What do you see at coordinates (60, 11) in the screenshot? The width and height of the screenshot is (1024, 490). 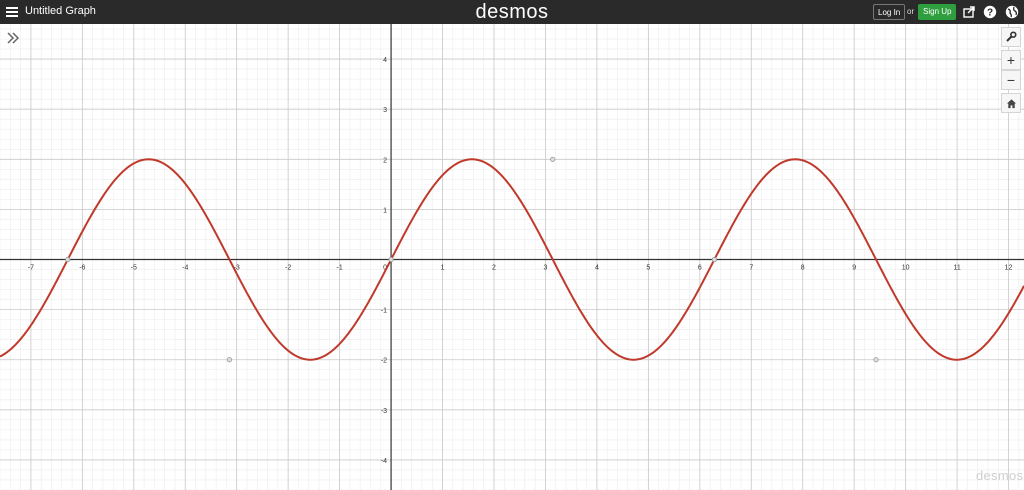 I see `graph-title: Untitled Graph` at bounding box center [60, 11].